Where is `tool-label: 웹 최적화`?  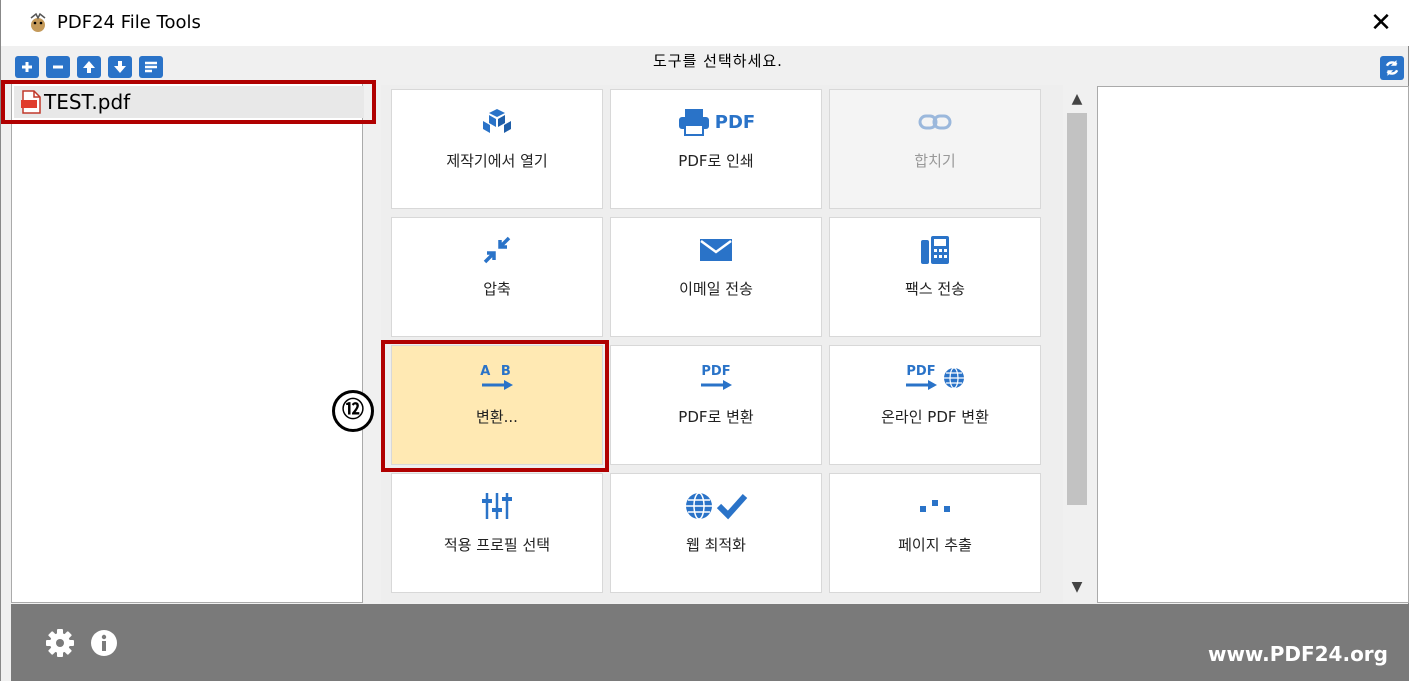 tool-label: 웹 최적화 is located at coordinates (716, 545).